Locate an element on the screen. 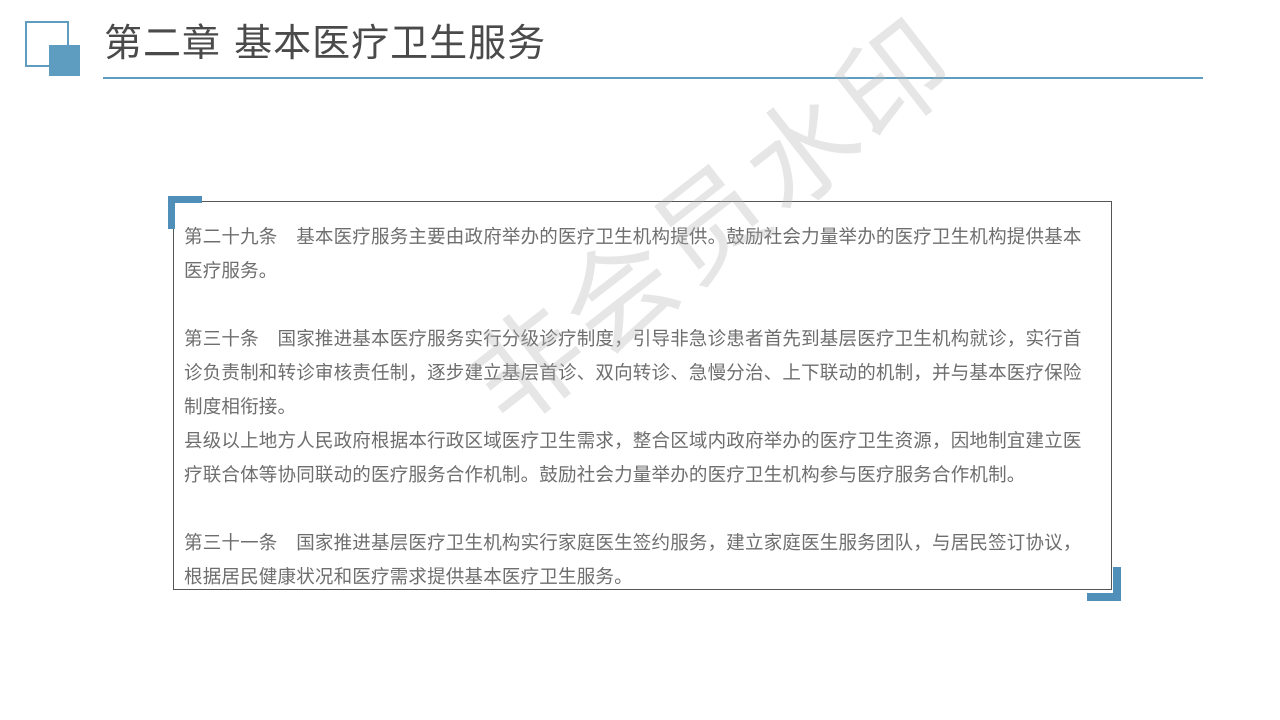 This screenshot has width=1280, height=720. logo-filled-square is located at coordinates (64, 60).